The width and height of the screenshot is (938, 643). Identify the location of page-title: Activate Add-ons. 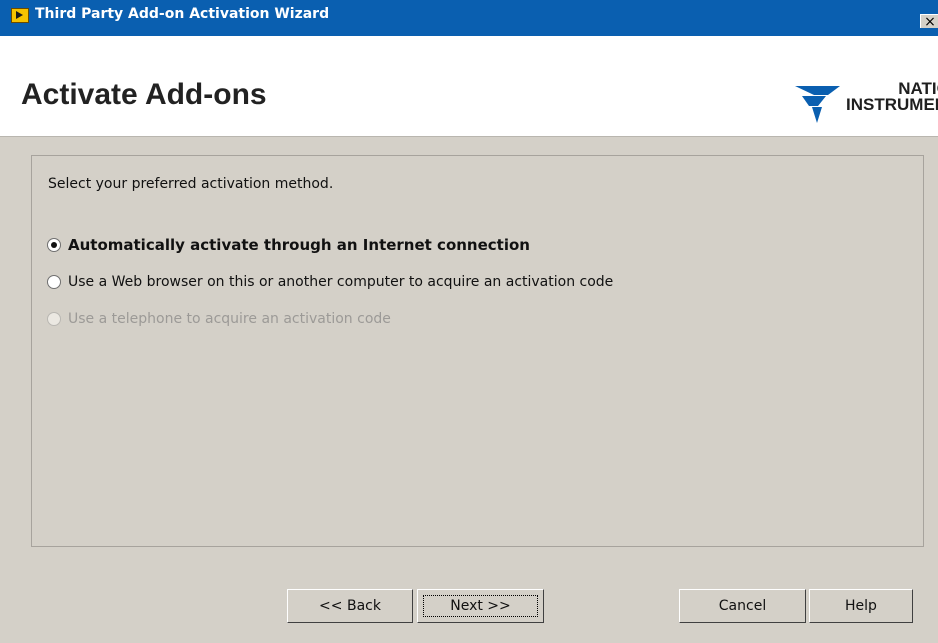
(144, 94).